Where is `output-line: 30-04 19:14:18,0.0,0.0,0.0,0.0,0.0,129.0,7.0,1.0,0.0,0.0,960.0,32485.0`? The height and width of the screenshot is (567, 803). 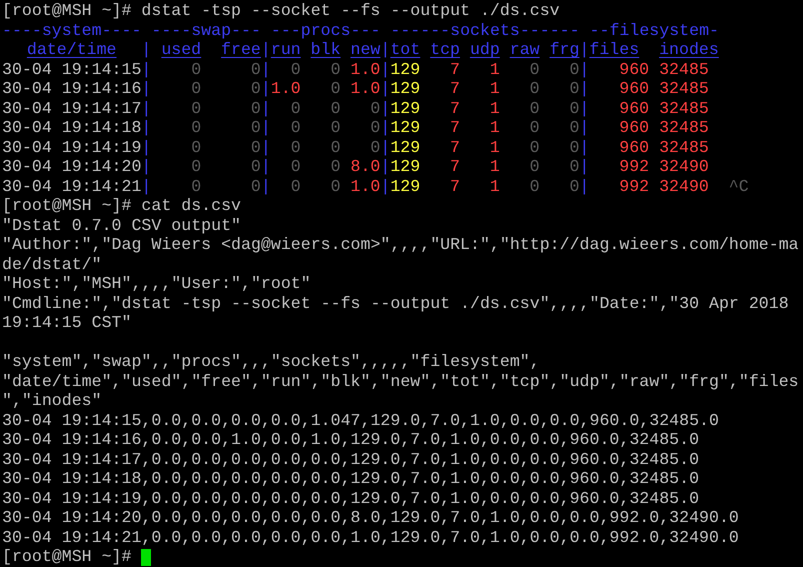 output-line: 30-04 19:14:18,0.0,0.0,0.0,0.0,0.0,129.0,7.0,1.0,0.0,0.0,960.0,32485.0 is located at coordinates (351, 478).